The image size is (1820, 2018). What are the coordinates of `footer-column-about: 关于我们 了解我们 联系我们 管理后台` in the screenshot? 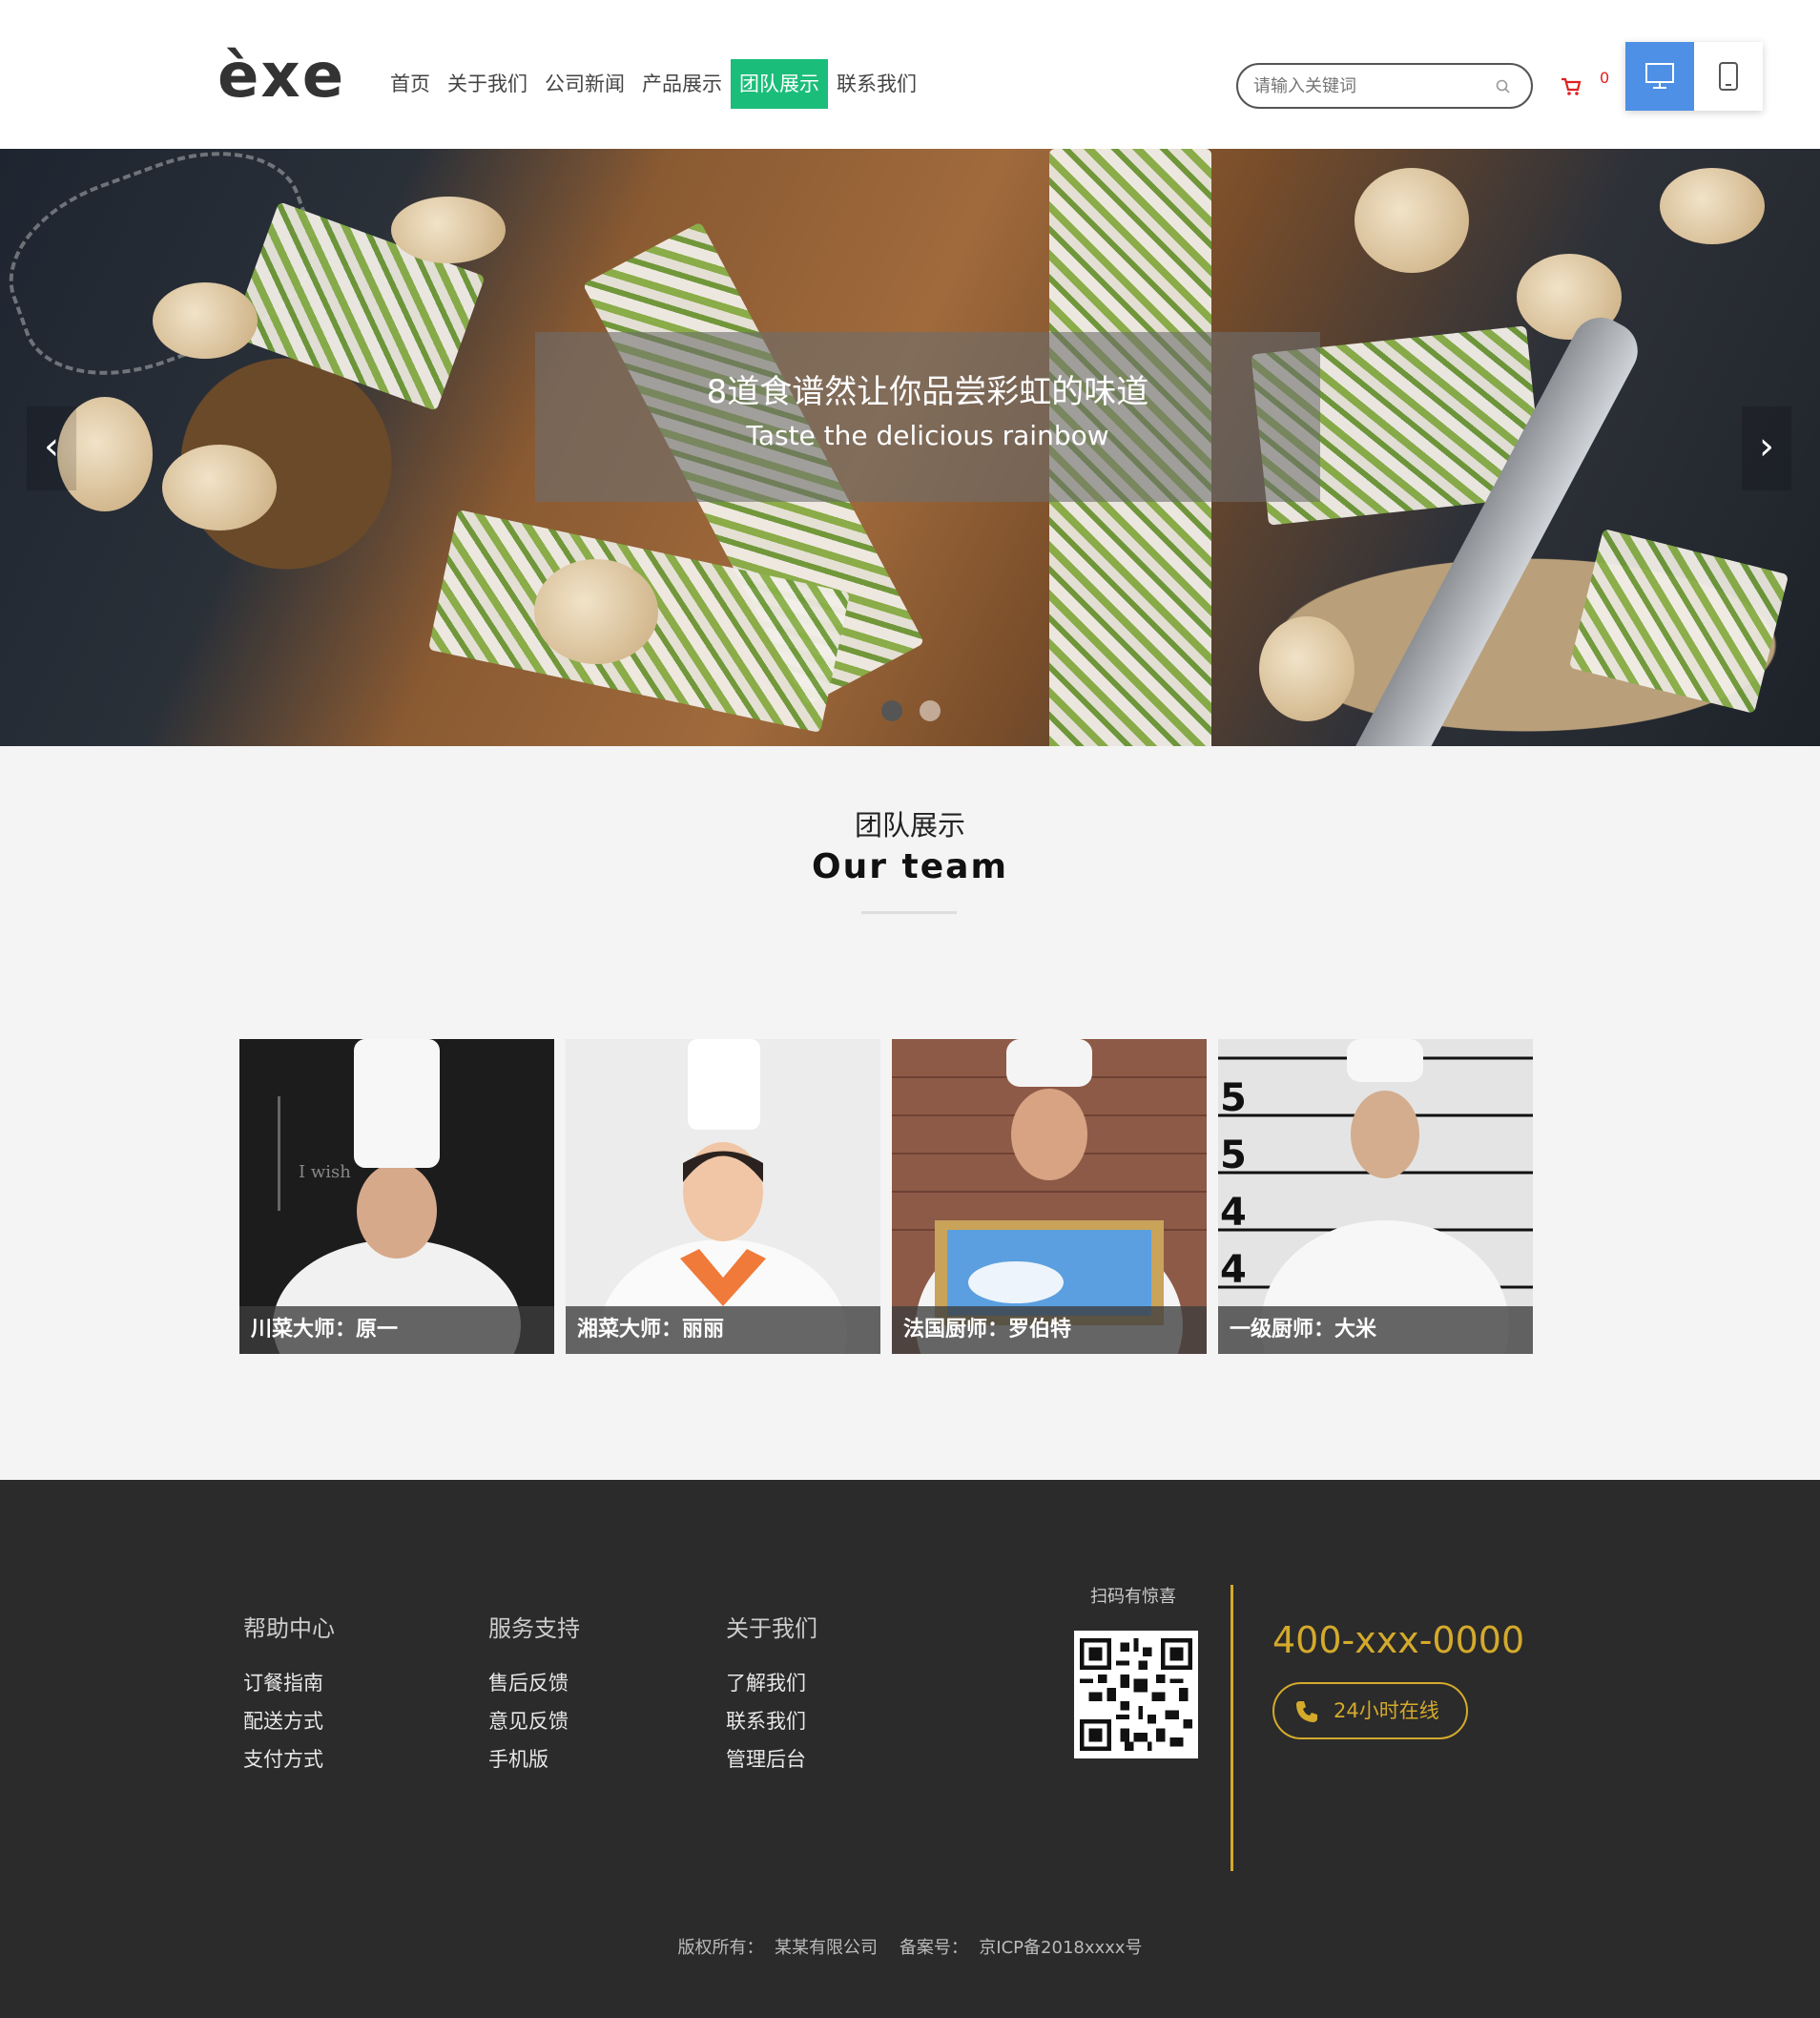 It's located at (771, 1695).